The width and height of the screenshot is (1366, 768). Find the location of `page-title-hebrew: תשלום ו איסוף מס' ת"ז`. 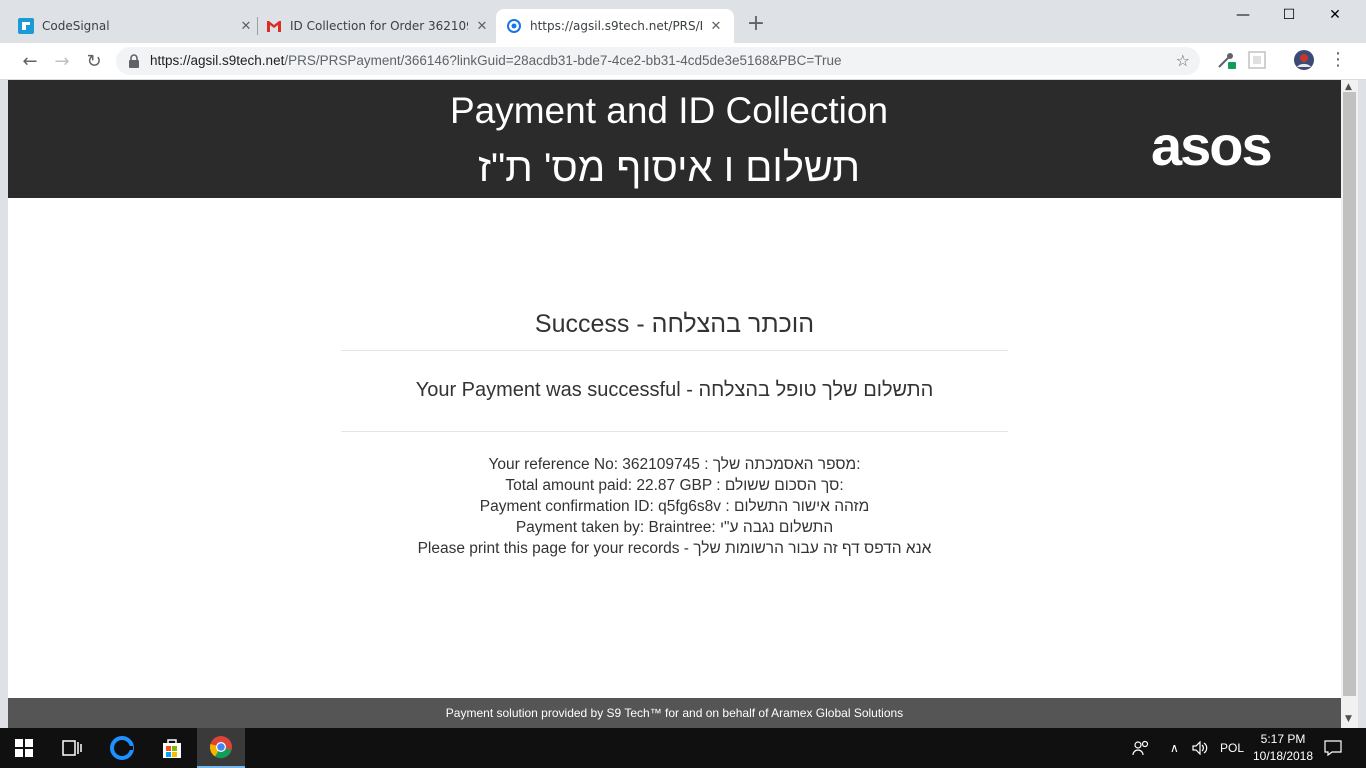

page-title-hebrew: תשלום ו איסוף מס' ת"ז is located at coordinates (669, 168).